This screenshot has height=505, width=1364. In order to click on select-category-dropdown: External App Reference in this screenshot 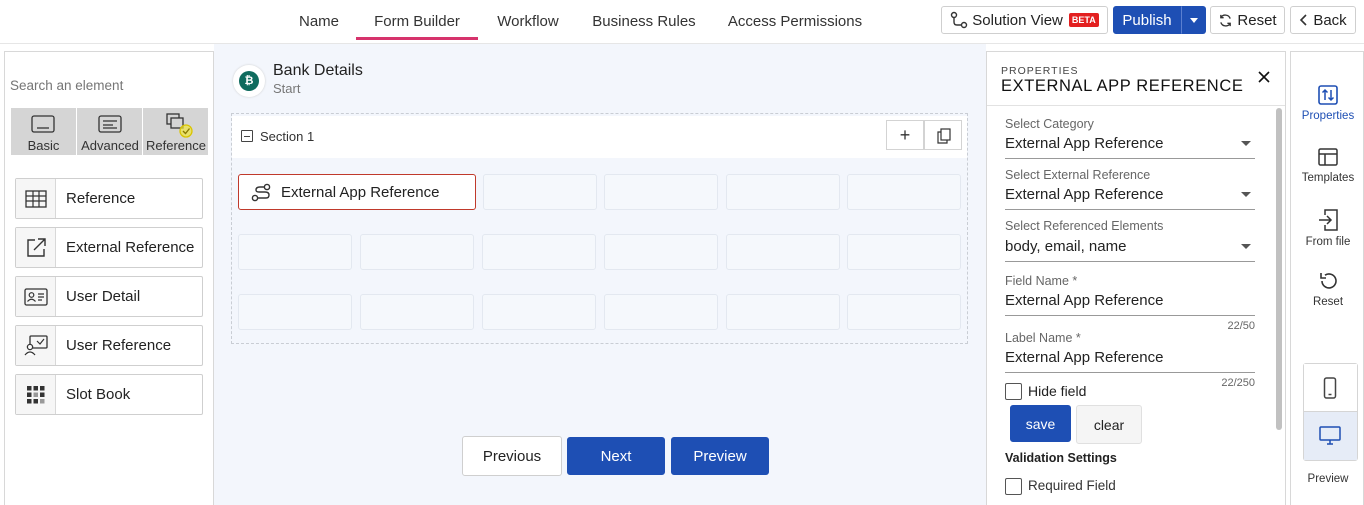, I will do `click(1127, 146)`.